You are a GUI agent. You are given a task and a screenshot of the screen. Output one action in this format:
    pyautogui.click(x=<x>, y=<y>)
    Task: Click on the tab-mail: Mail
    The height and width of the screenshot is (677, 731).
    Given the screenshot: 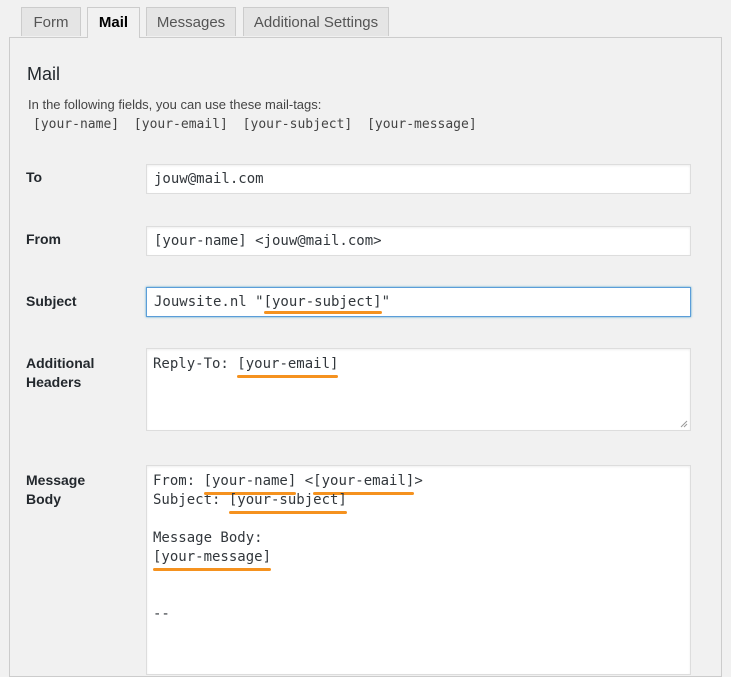 What is the action you would take?
    pyautogui.click(x=113, y=22)
    